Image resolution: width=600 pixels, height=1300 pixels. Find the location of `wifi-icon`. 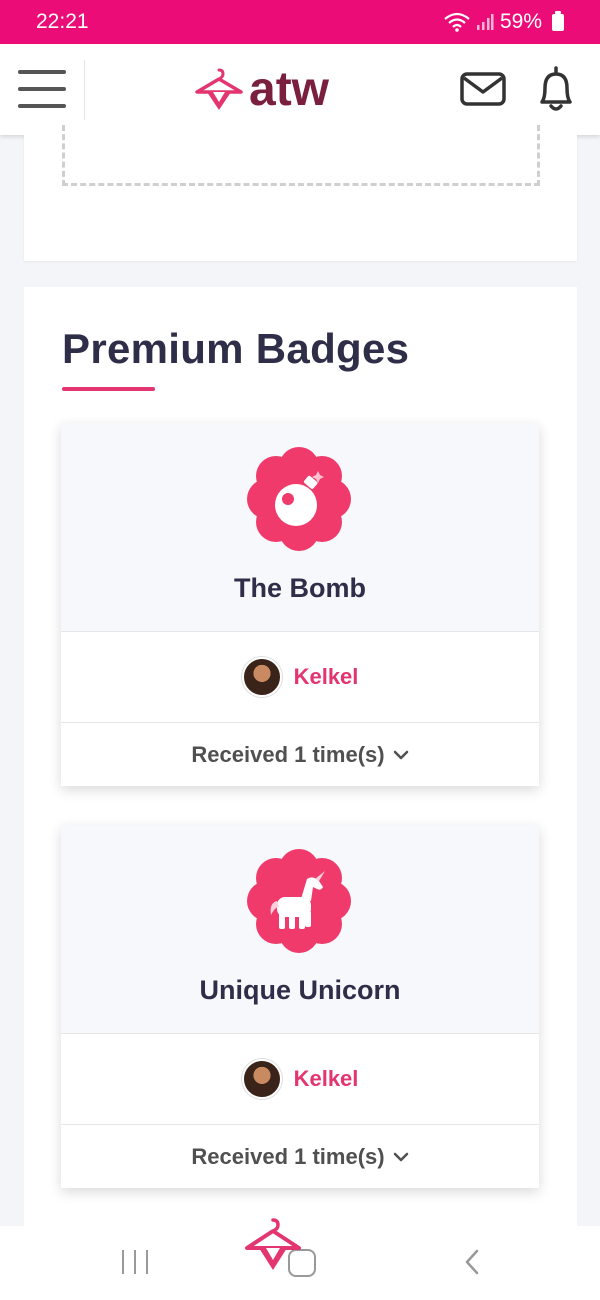

wifi-icon is located at coordinates (457, 22).